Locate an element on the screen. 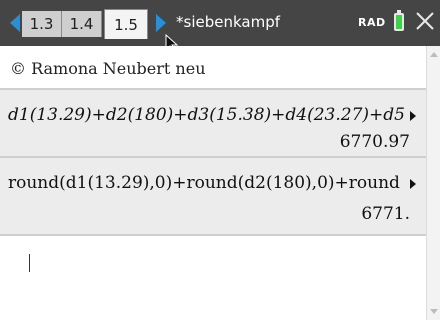  comment-text: © Ramona Neubert neu is located at coordinates (108, 68).